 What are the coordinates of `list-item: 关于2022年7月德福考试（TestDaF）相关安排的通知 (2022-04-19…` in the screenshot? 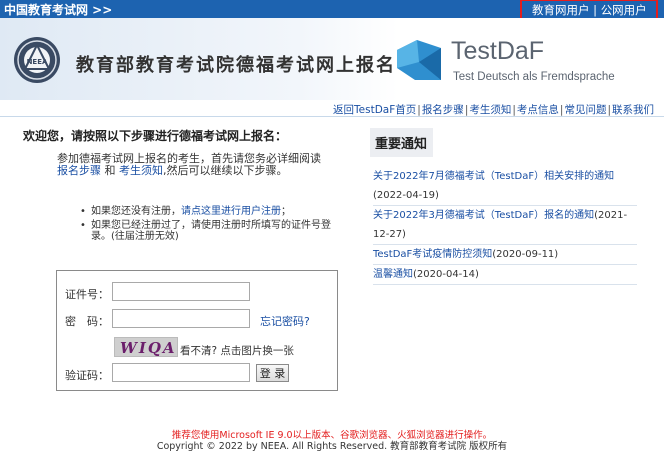 It's located at (505, 186).